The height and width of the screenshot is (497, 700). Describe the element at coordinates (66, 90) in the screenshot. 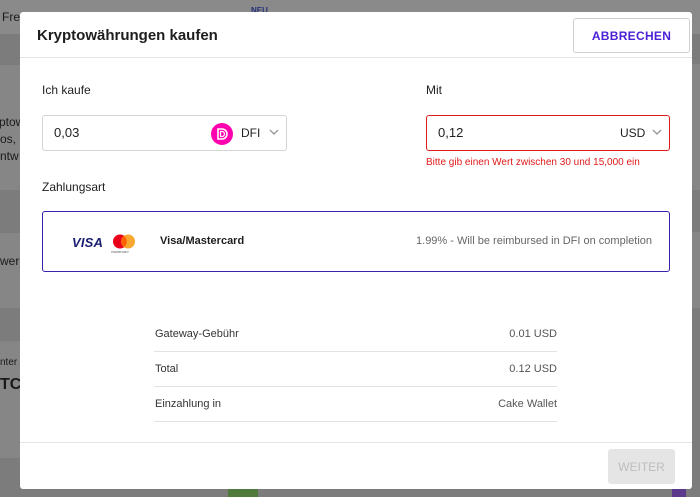

I see `buy-label: Ich kaufe` at that location.